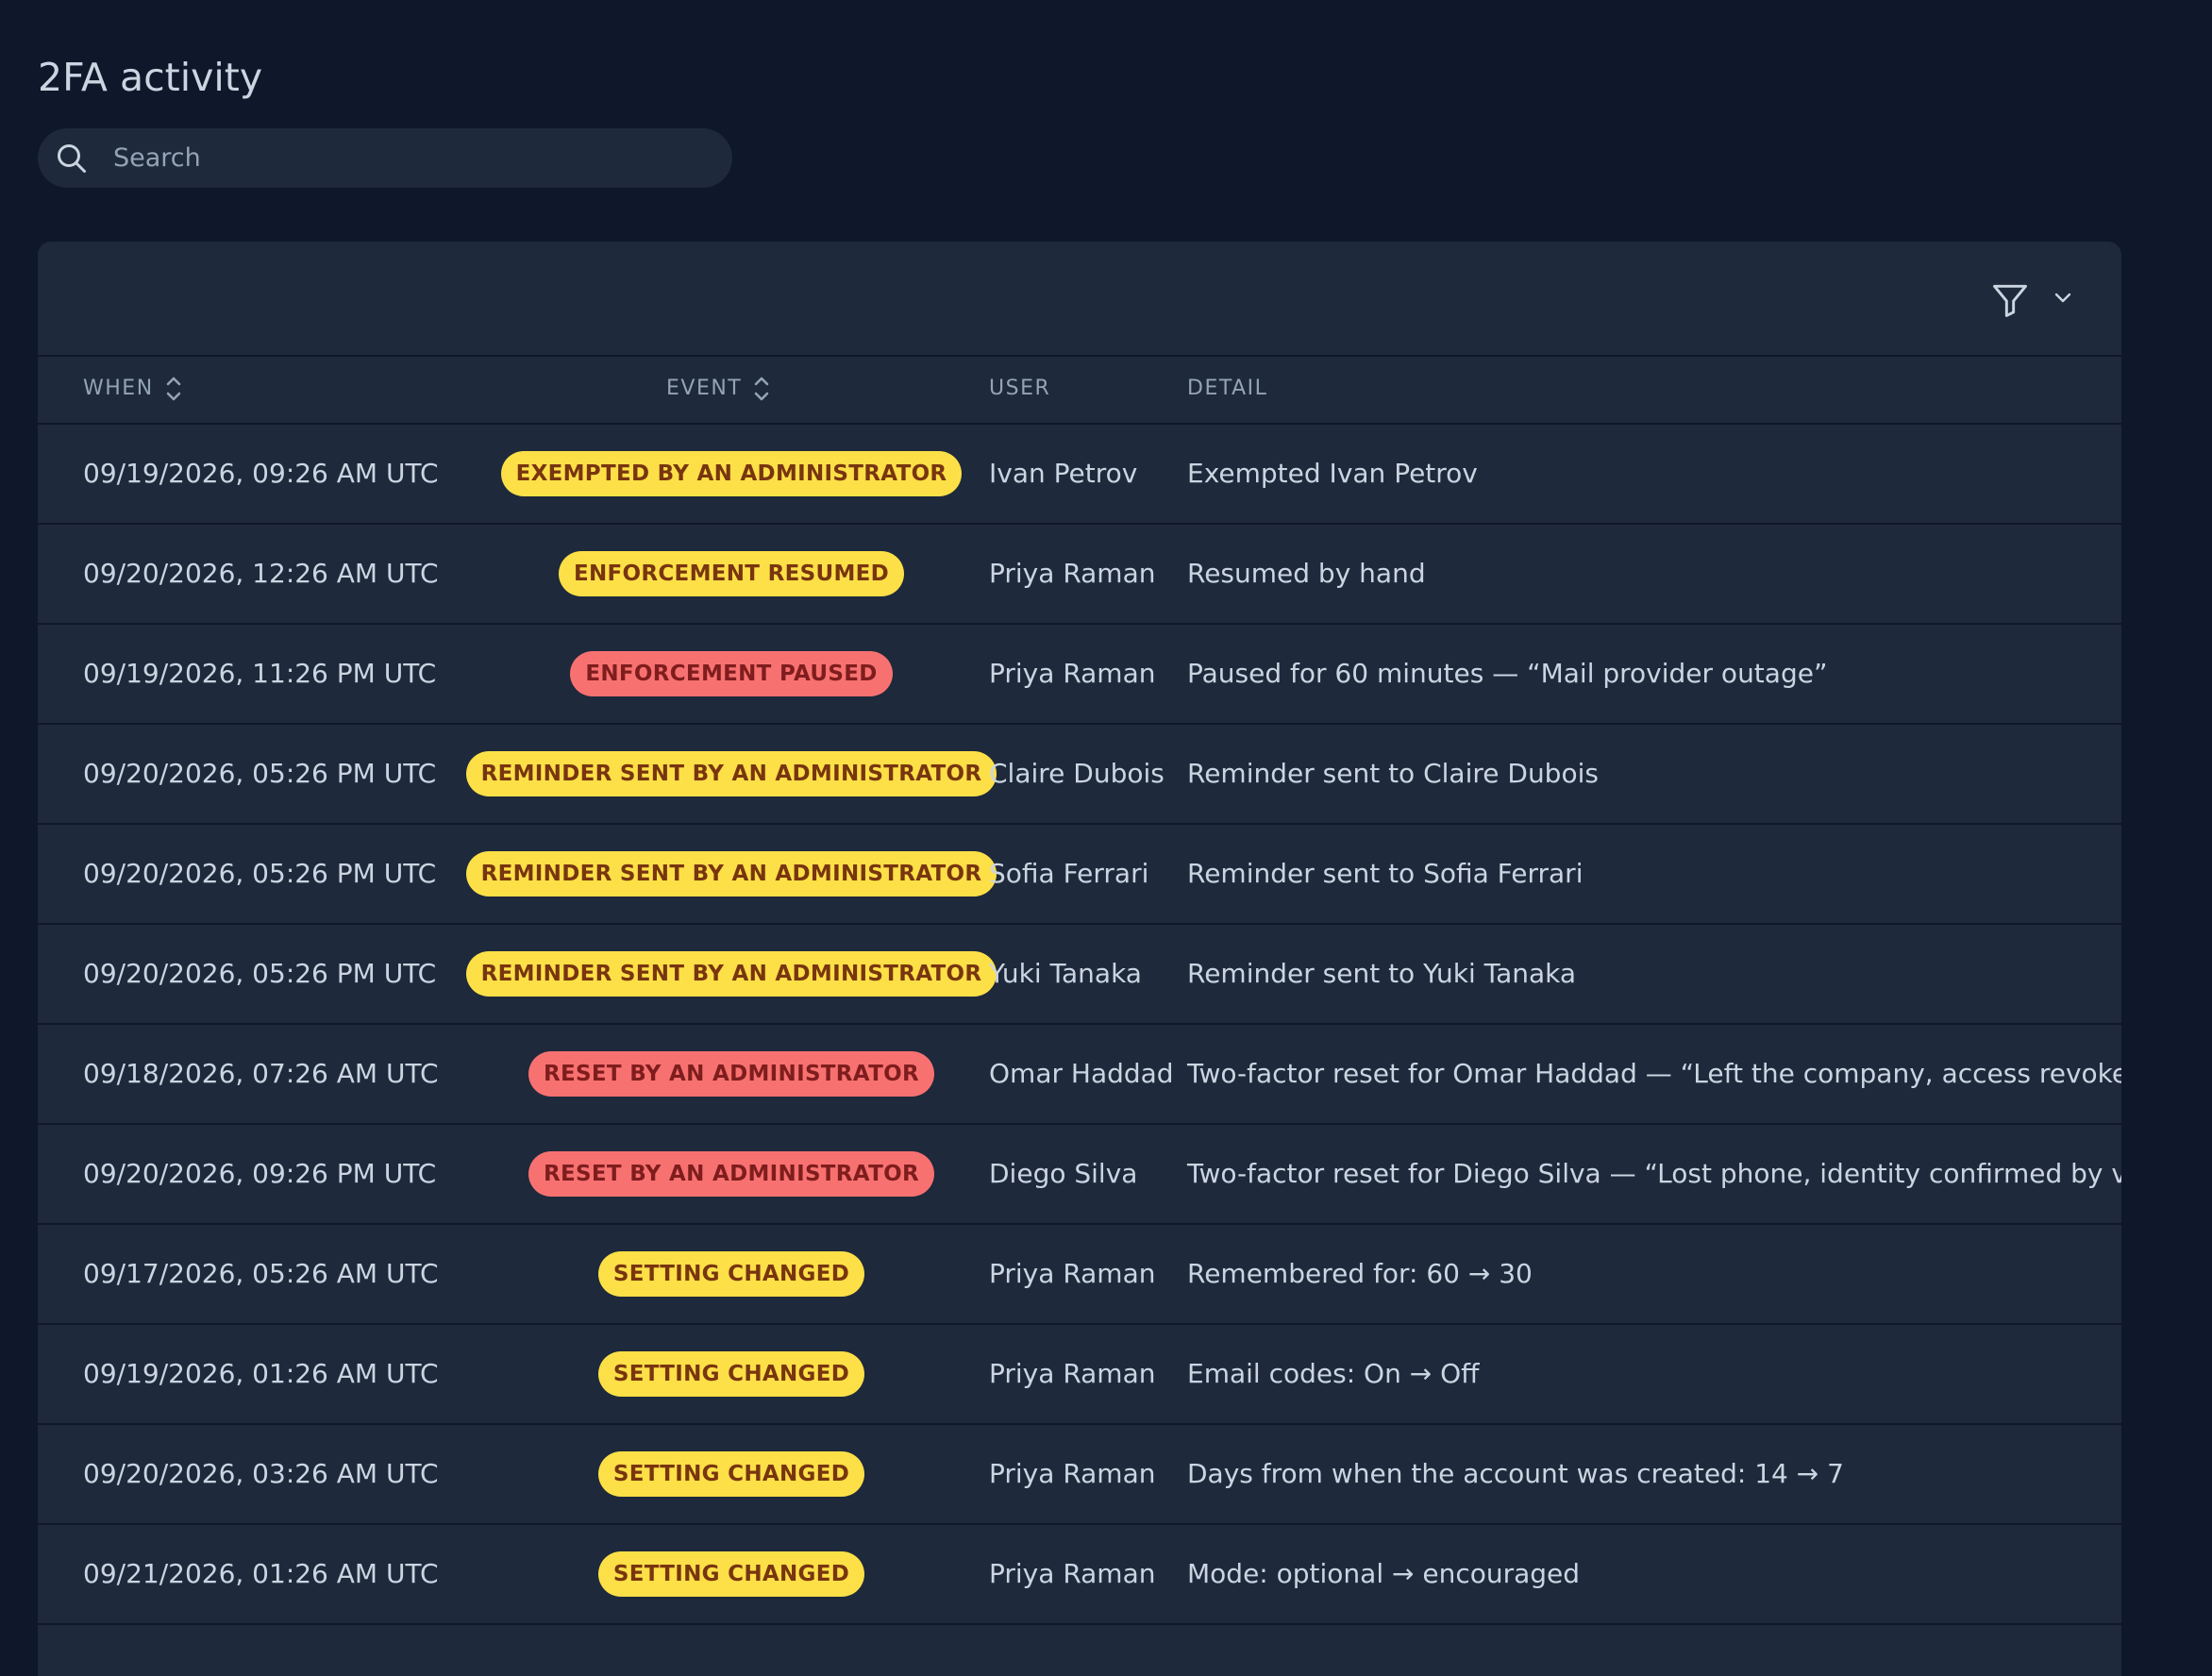 This screenshot has width=2212, height=1676. I want to click on row-user: Omar Haddad, so click(1081, 1073).